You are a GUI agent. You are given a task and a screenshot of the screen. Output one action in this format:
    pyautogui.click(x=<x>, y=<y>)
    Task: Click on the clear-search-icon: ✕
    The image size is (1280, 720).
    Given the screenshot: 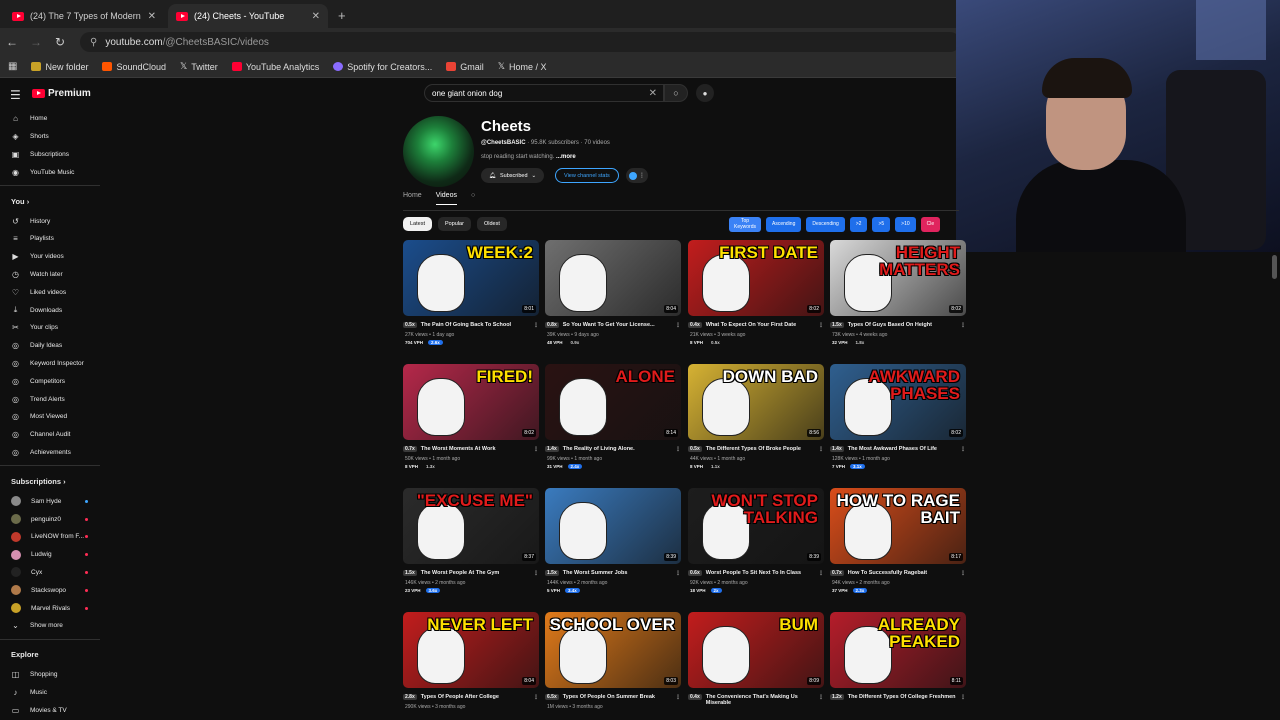 What is the action you would take?
    pyautogui.click(x=653, y=93)
    